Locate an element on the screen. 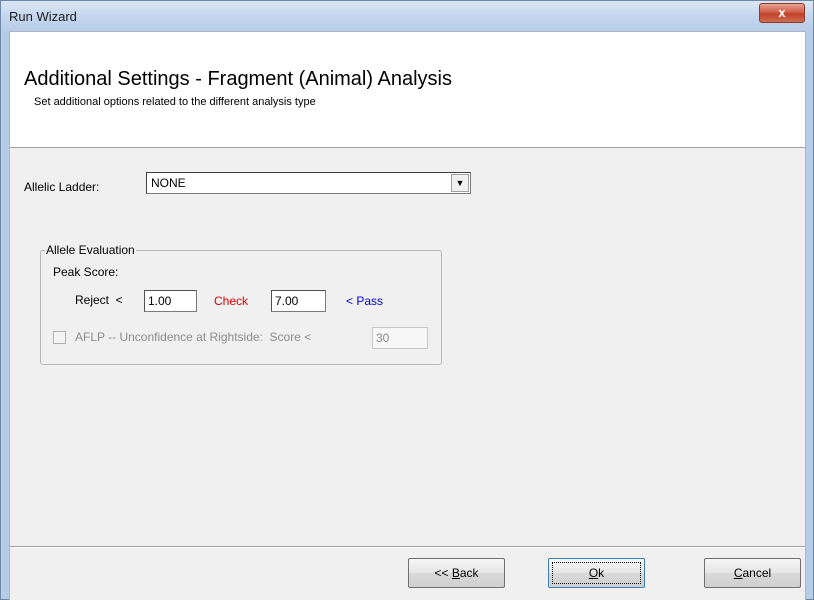 Image resolution: width=814 pixels, height=600 pixels. aflp-score-input: 30 is located at coordinates (400, 338).